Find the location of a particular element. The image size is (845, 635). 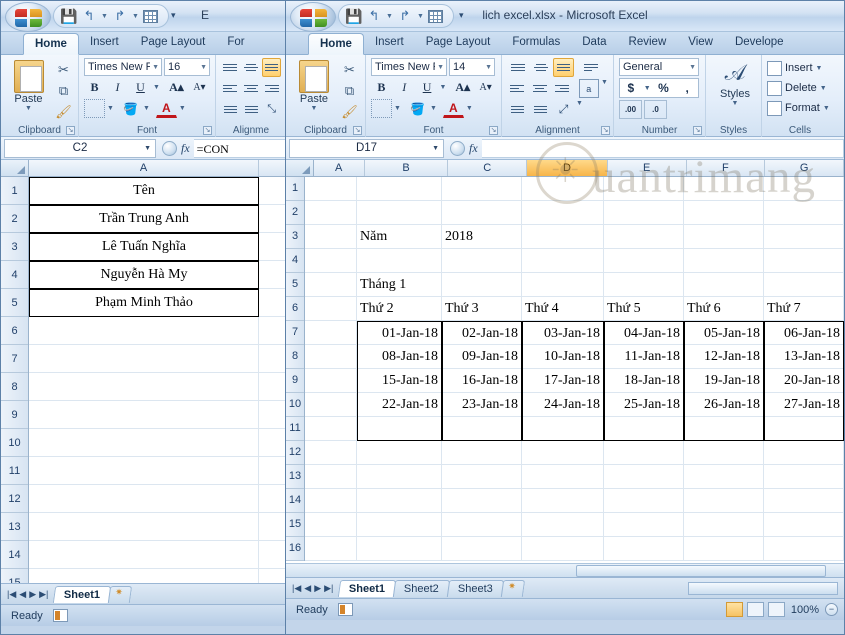

insert-worksheet-icon is located at coordinates (513, 588).